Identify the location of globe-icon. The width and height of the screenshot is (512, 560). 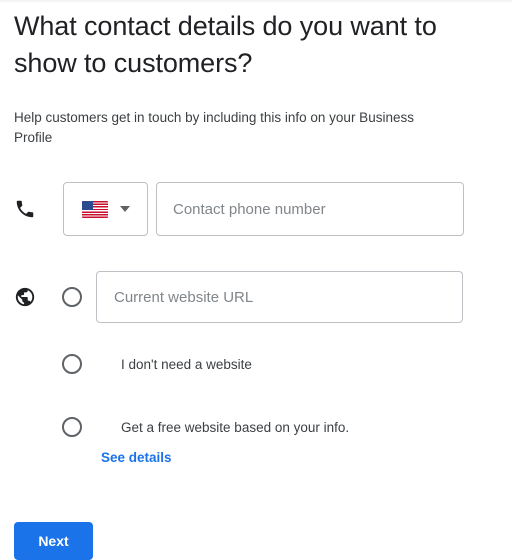
(25, 297).